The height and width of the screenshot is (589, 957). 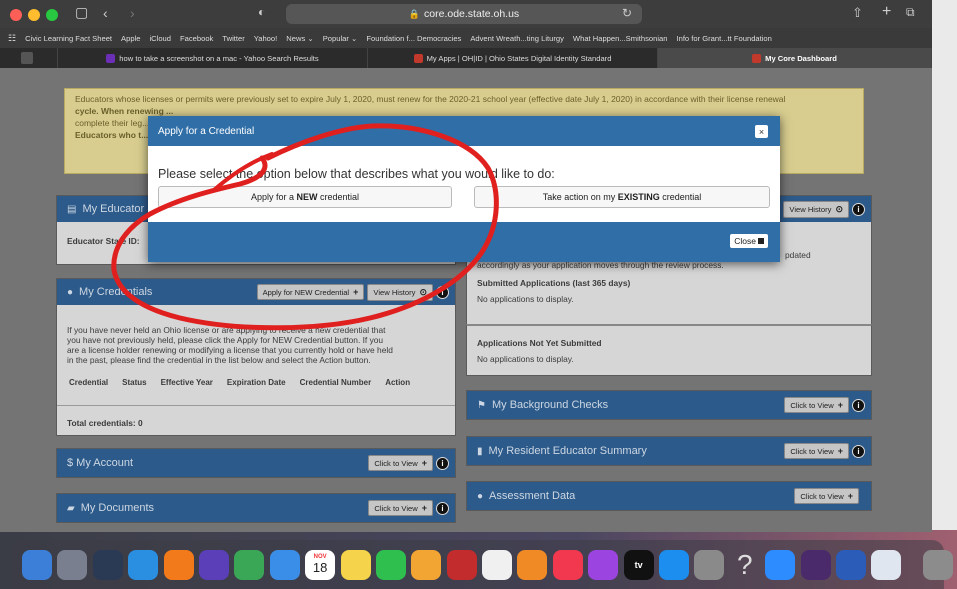 I want to click on forward-icon: ›, so click(x=132, y=13).